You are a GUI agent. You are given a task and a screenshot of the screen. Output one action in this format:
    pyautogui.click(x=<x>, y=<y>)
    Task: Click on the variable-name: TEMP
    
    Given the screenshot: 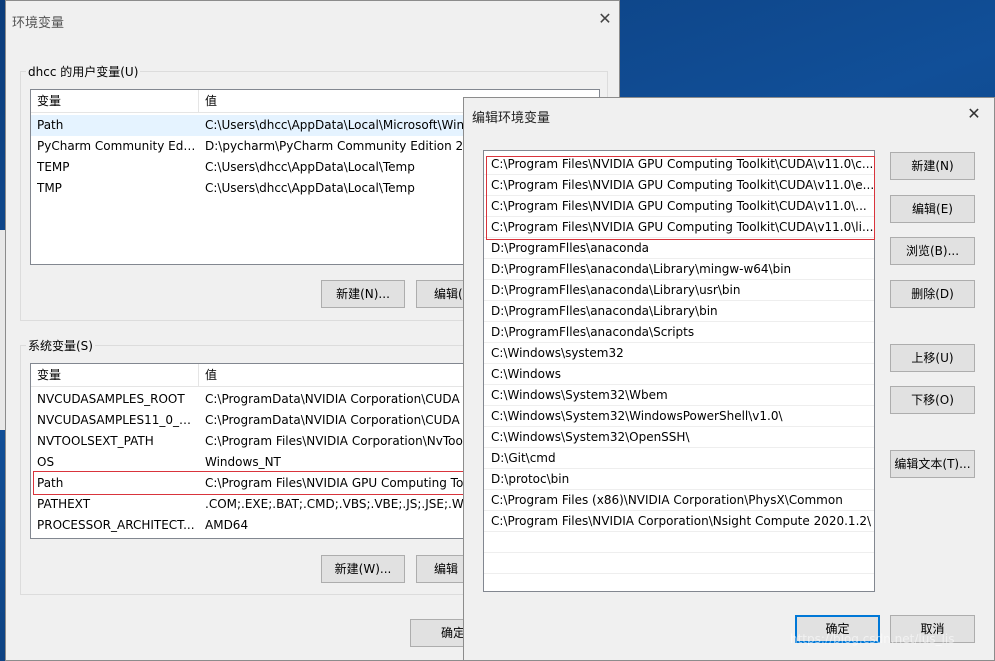 What is the action you would take?
    pyautogui.click(x=53, y=167)
    